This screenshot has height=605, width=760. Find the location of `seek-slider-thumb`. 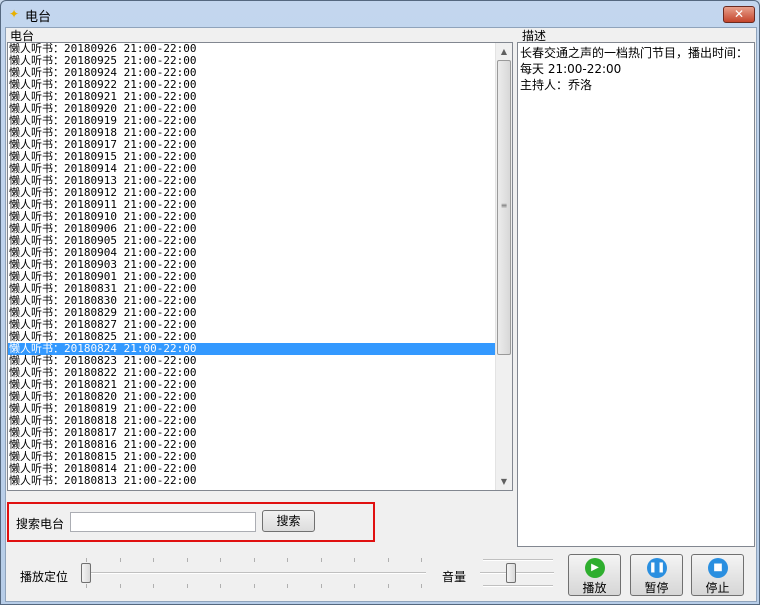

seek-slider-thumb is located at coordinates (86, 573).